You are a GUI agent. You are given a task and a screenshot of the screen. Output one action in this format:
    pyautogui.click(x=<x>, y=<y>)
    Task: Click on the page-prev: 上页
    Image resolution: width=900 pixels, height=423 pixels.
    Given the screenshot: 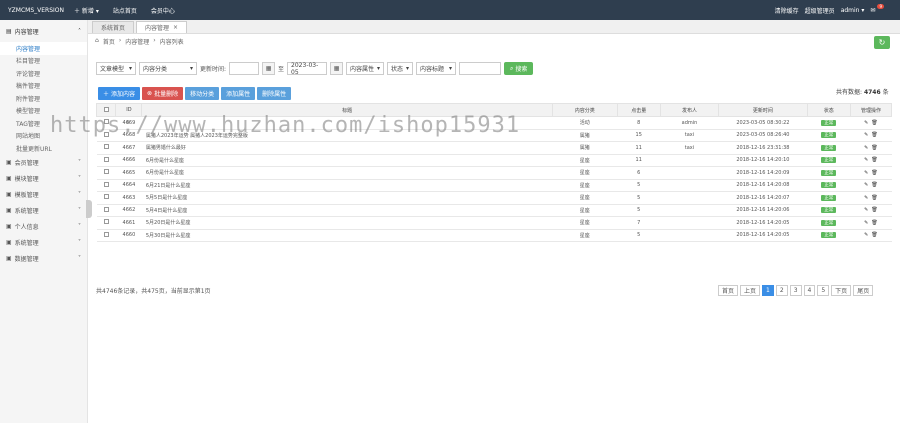 What is the action you would take?
    pyautogui.click(x=750, y=290)
    